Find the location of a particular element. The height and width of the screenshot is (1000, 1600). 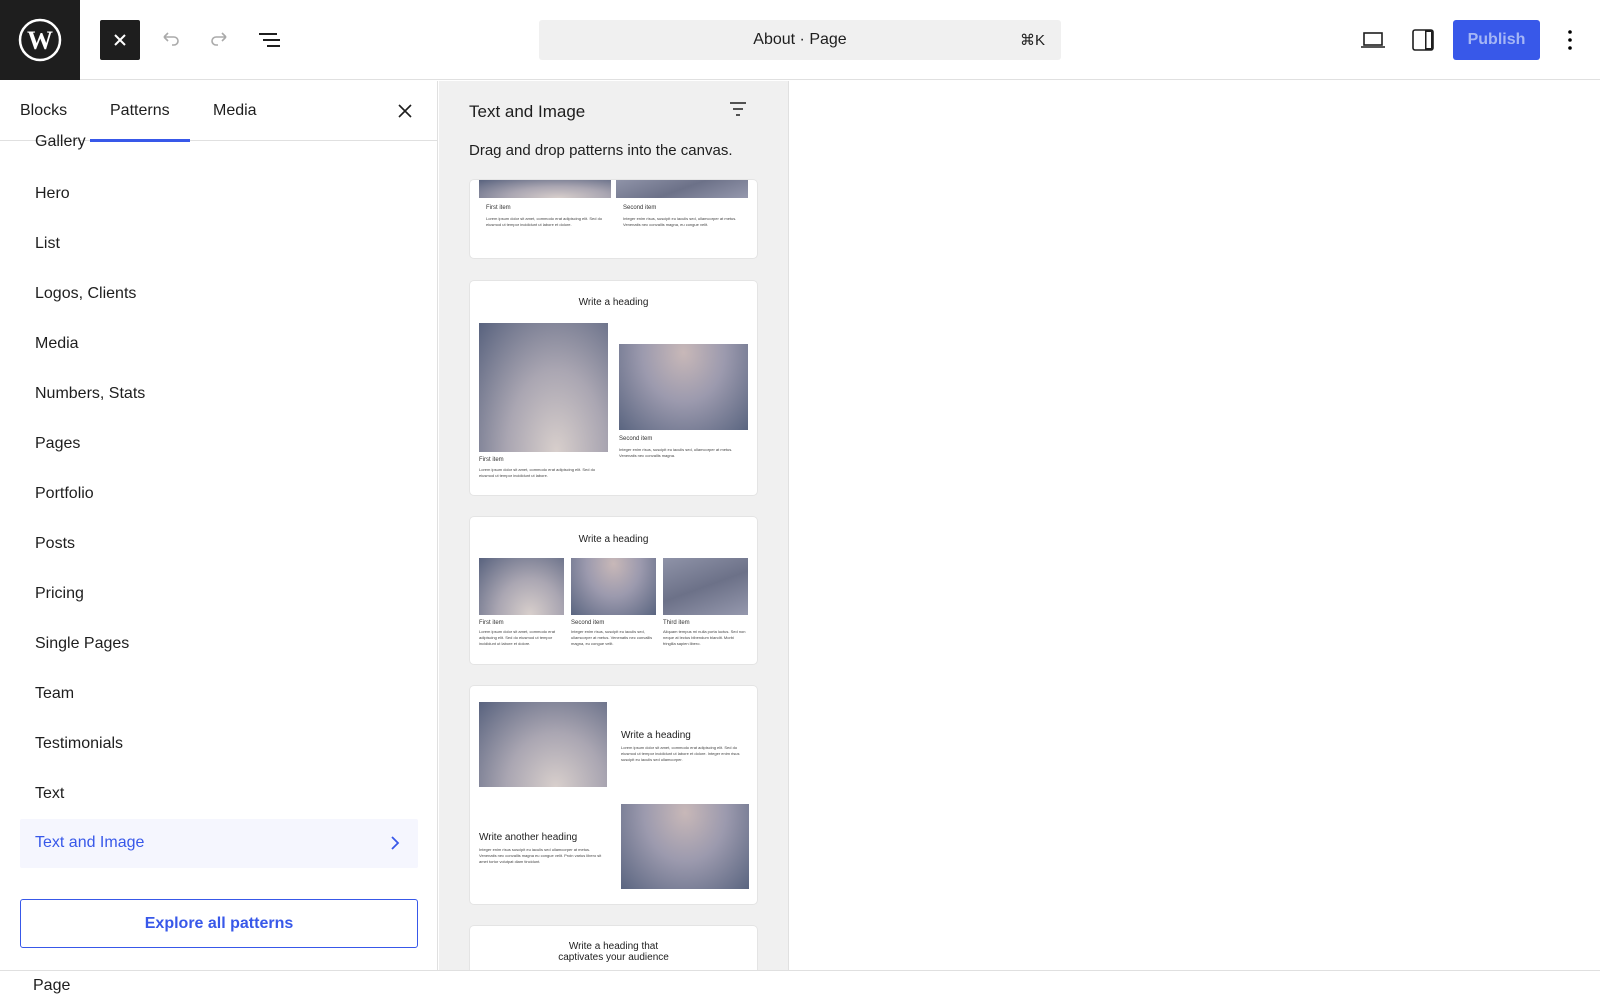

category-text-and-image: Text and Image is located at coordinates (219, 843).